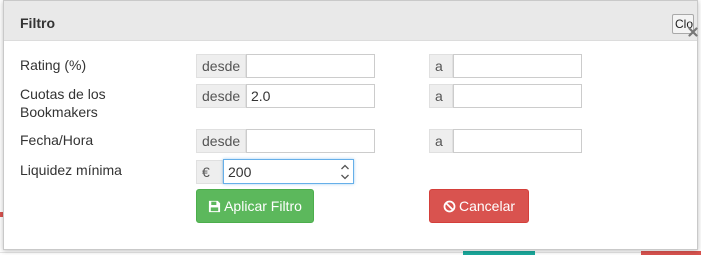 The image size is (701, 255). I want to click on cancel-button: Cancelar, so click(479, 206).